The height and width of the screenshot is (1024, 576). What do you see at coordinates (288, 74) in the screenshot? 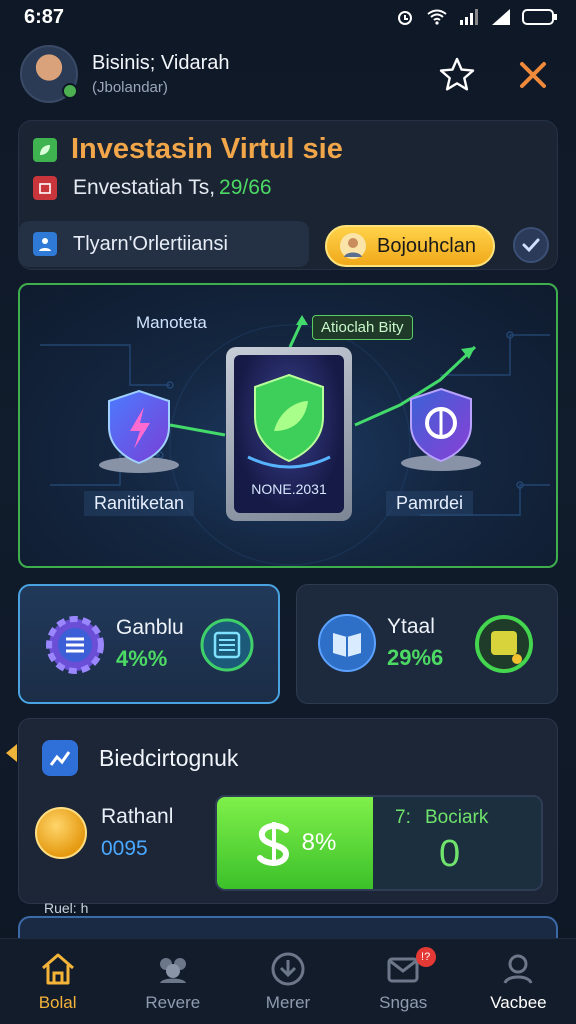
I see `profile-header: Bisinis; Vidarah (Jbolandar)` at bounding box center [288, 74].